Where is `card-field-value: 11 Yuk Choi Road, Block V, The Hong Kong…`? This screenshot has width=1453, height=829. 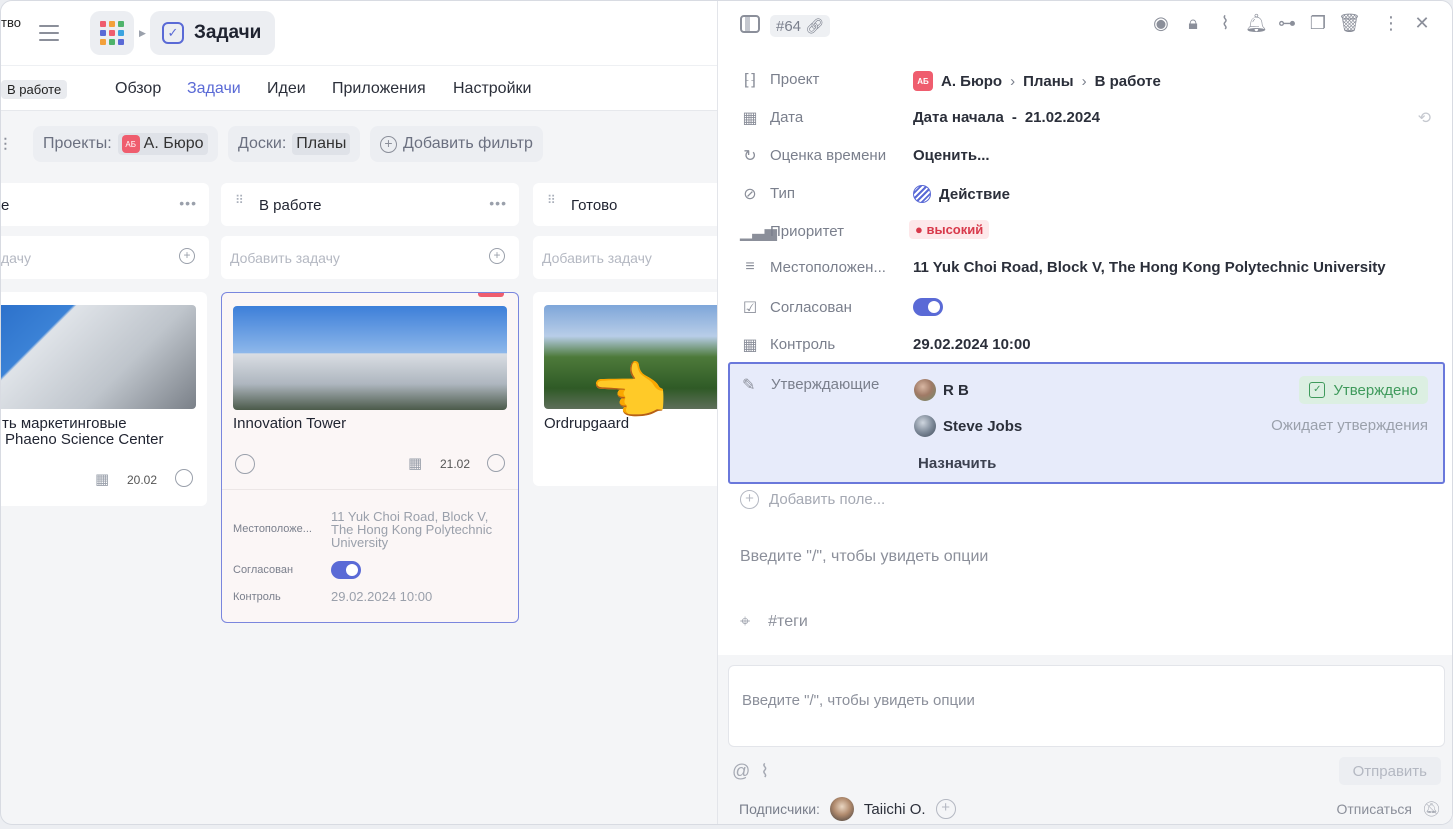
card-field-value: 11 Yuk Choi Road, Block V, The Hong Kong… is located at coordinates (412, 529).